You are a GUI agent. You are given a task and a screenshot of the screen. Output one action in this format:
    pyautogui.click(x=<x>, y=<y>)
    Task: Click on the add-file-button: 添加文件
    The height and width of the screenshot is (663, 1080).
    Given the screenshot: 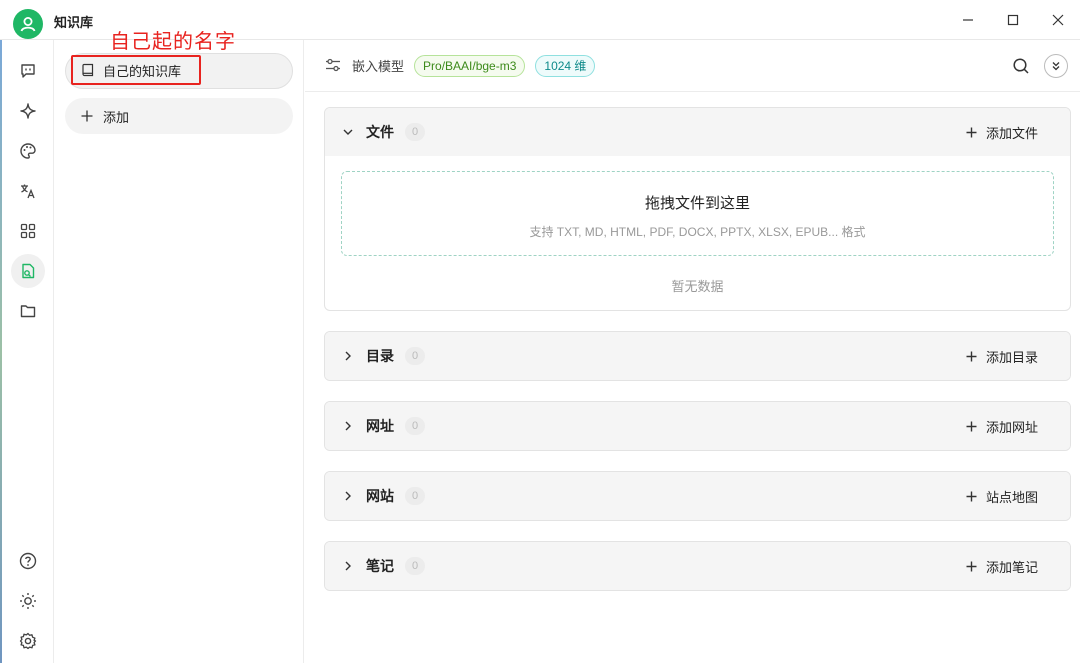 What is the action you would take?
    pyautogui.click(x=1002, y=132)
    